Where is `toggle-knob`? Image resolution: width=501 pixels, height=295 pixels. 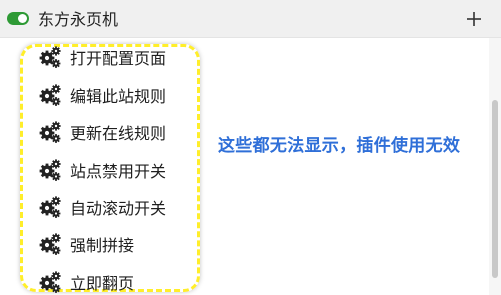 toggle-knob is located at coordinates (22, 18).